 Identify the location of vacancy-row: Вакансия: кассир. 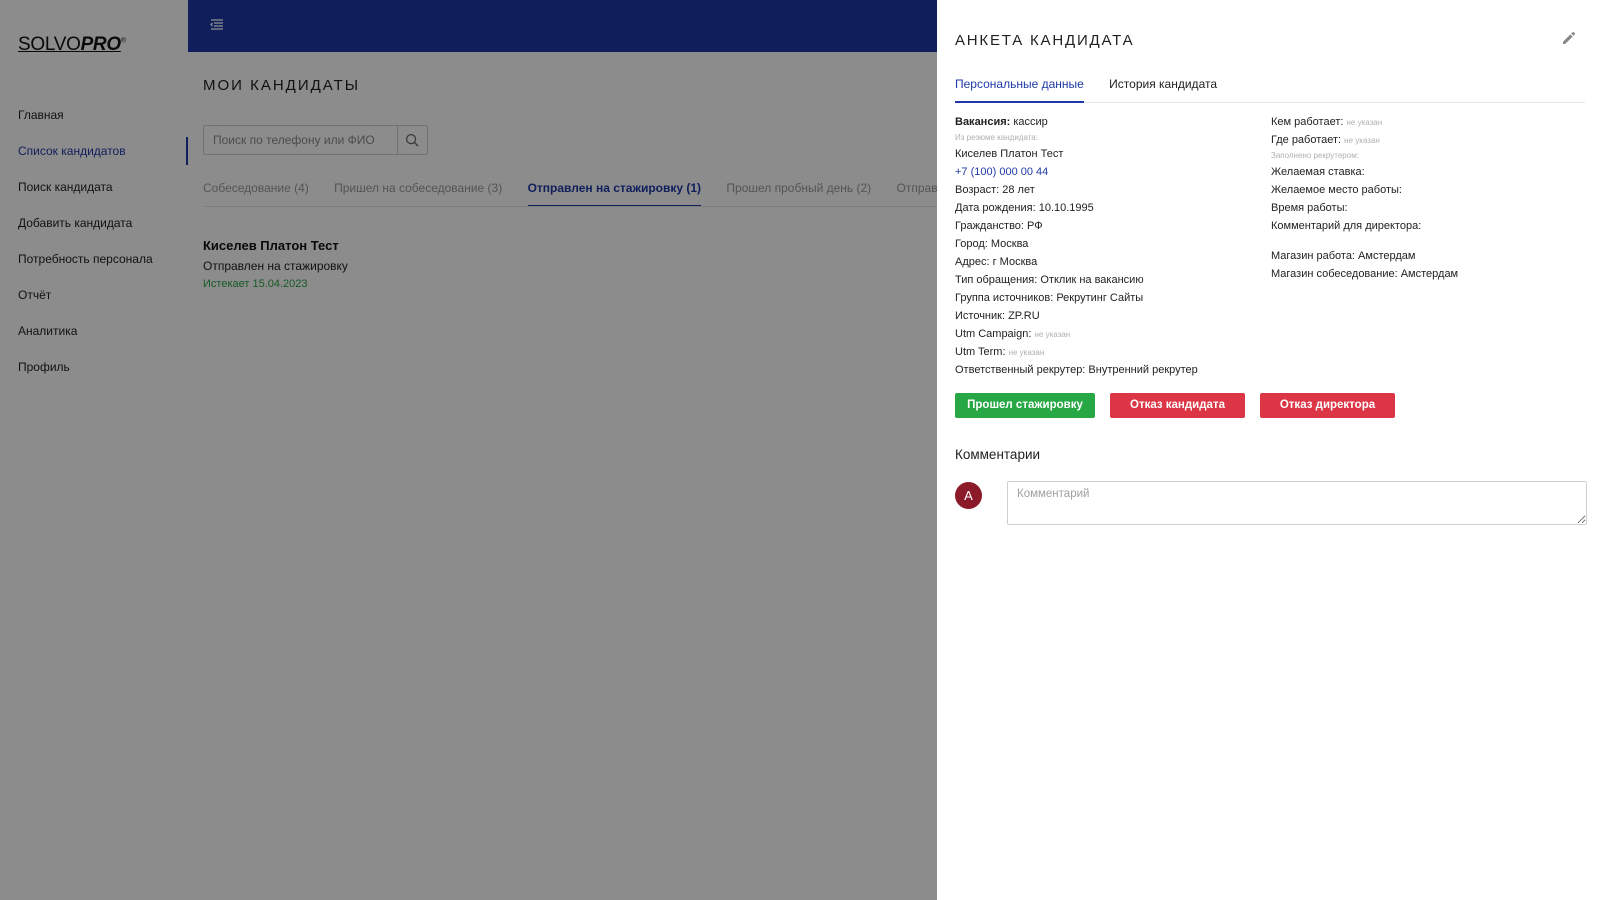
(1105, 122).